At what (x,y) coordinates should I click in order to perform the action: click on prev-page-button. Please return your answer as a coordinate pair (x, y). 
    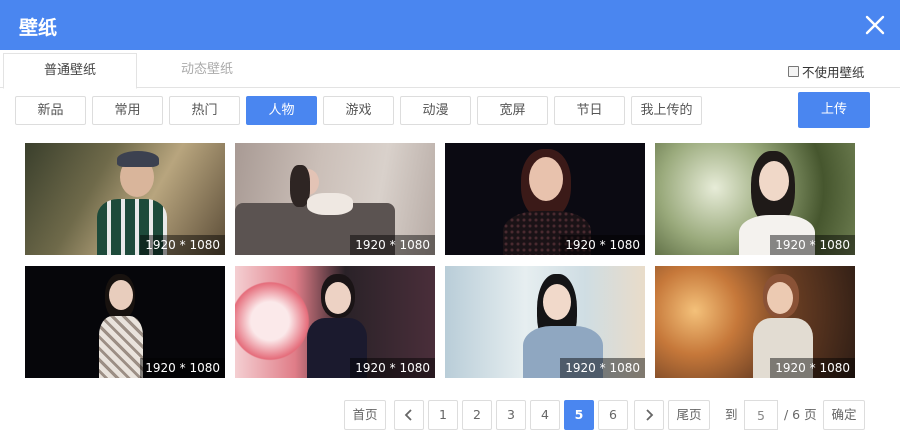
    Looking at the image, I should click on (409, 415).